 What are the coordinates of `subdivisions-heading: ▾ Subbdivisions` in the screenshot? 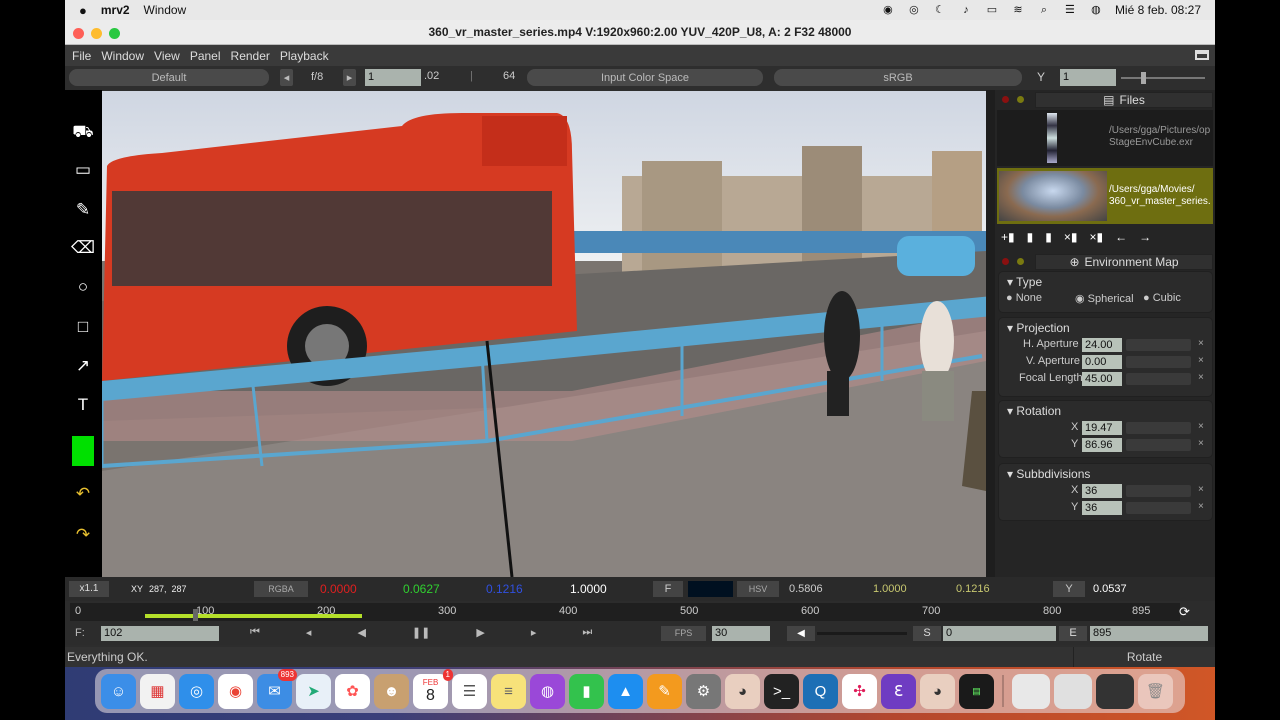 It's located at (1048, 474).